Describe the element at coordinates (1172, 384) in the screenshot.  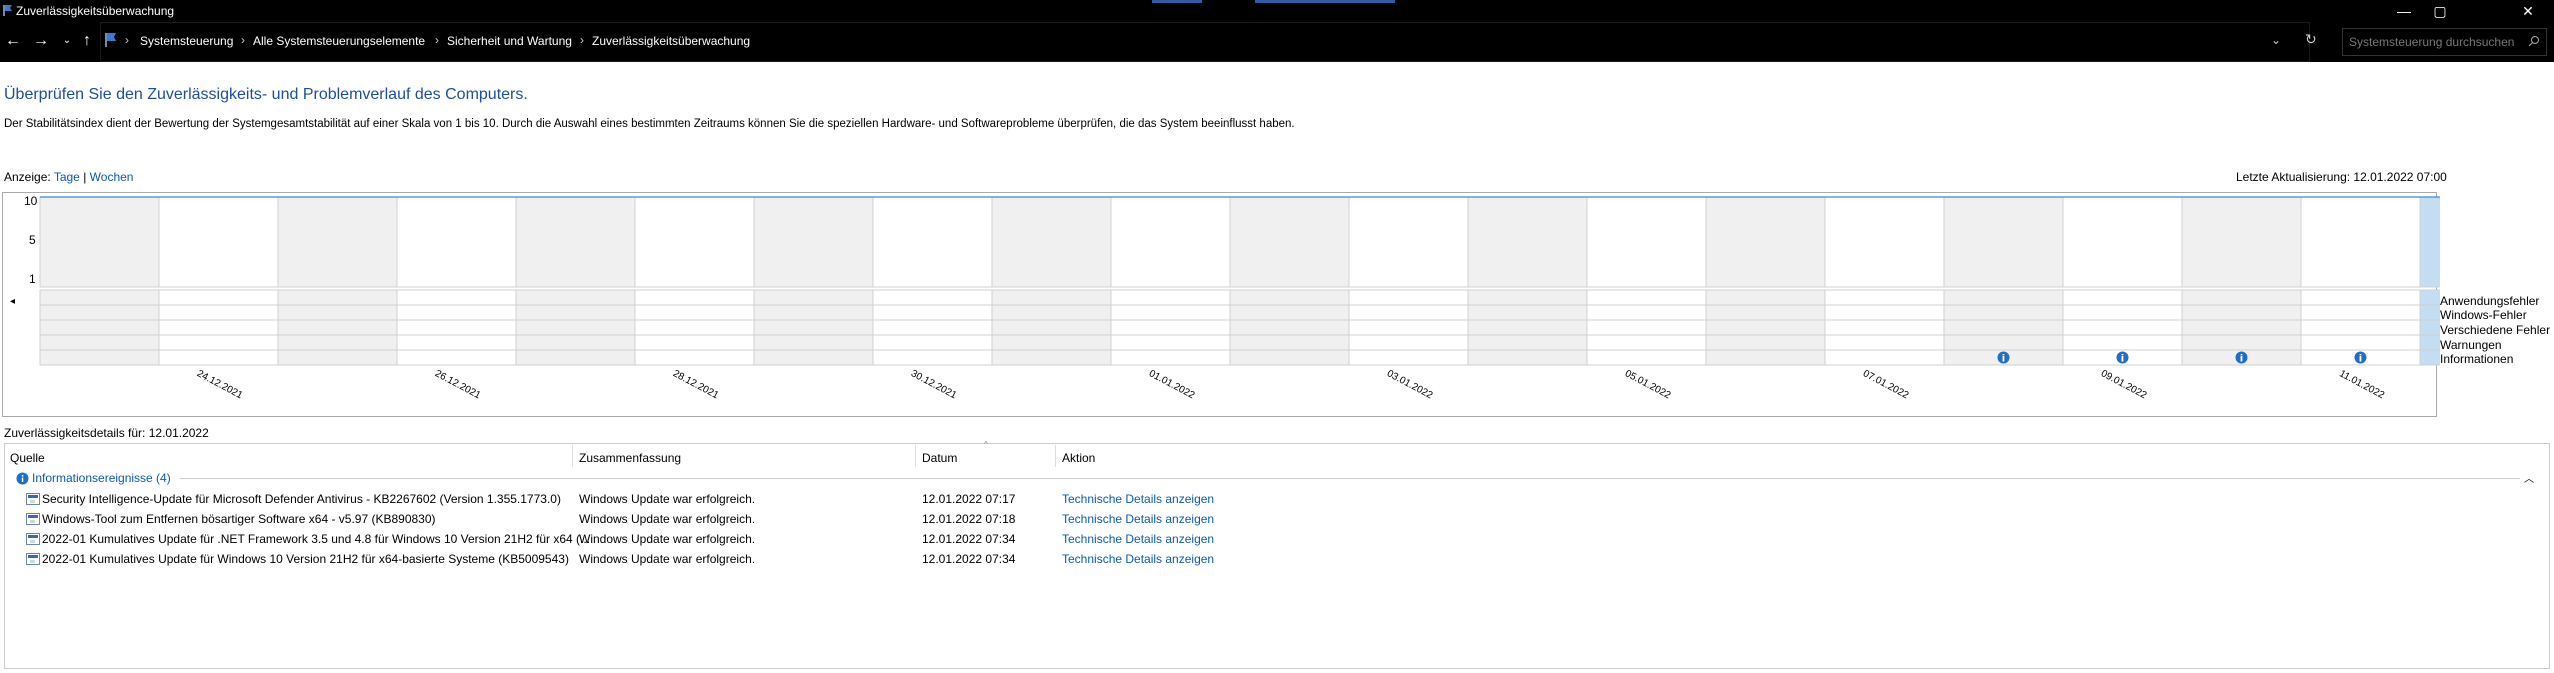
I see `x-date-label: 01.01.2022` at that location.